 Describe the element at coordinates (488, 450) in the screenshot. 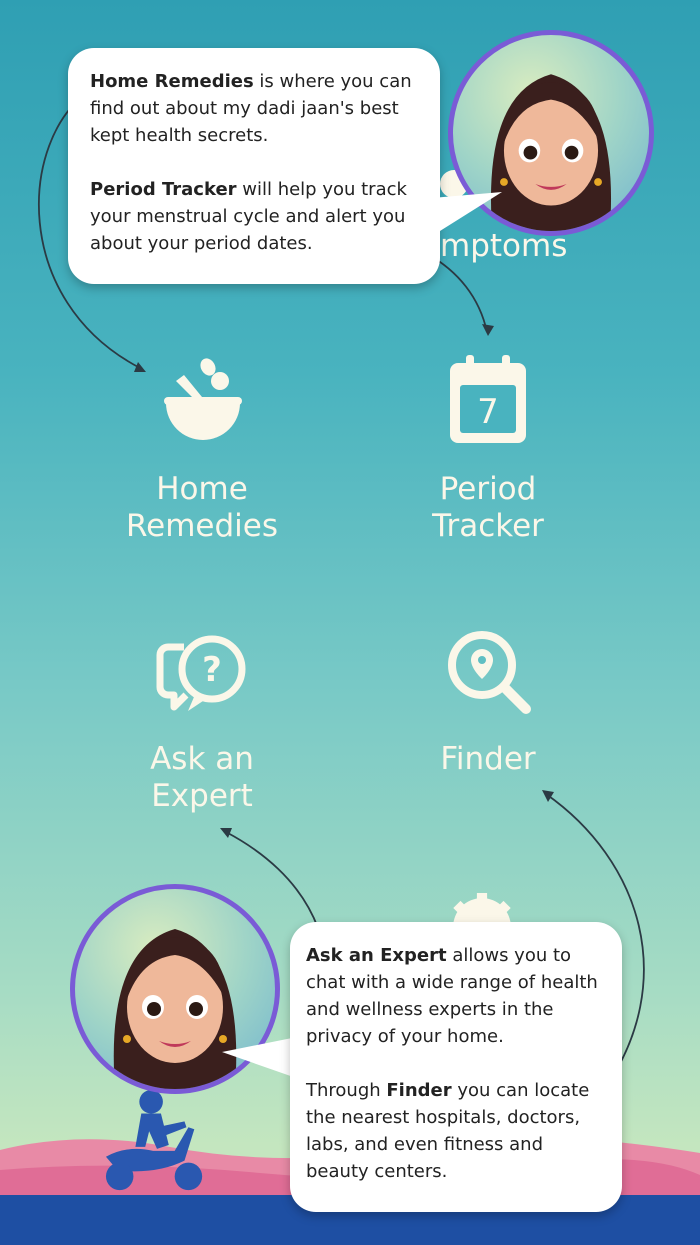

I see `tile-period-tracker: 7 Period Tracker` at that location.